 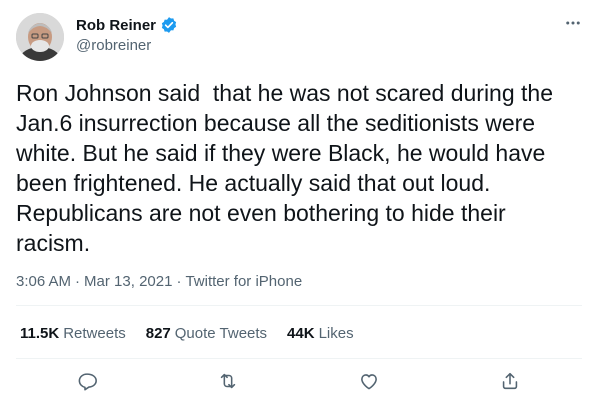 What do you see at coordinates (573, 25) in the screenshot?
I see `more-icon` at bounding box center [573, 25].